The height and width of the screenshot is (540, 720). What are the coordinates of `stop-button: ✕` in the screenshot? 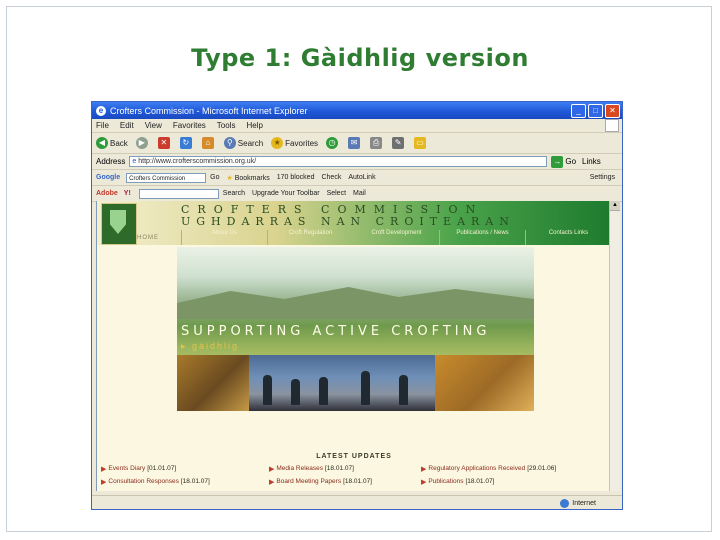 It's located at (164, 143).